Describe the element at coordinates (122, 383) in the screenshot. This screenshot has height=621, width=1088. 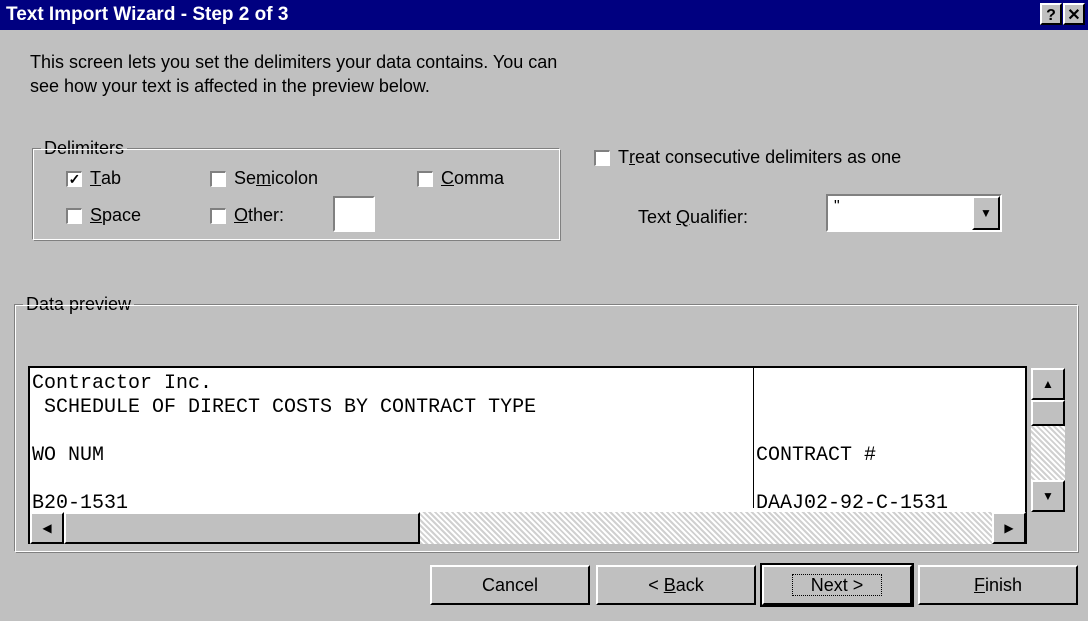
I see `preview-cell: Contractor Inc.` at that location.